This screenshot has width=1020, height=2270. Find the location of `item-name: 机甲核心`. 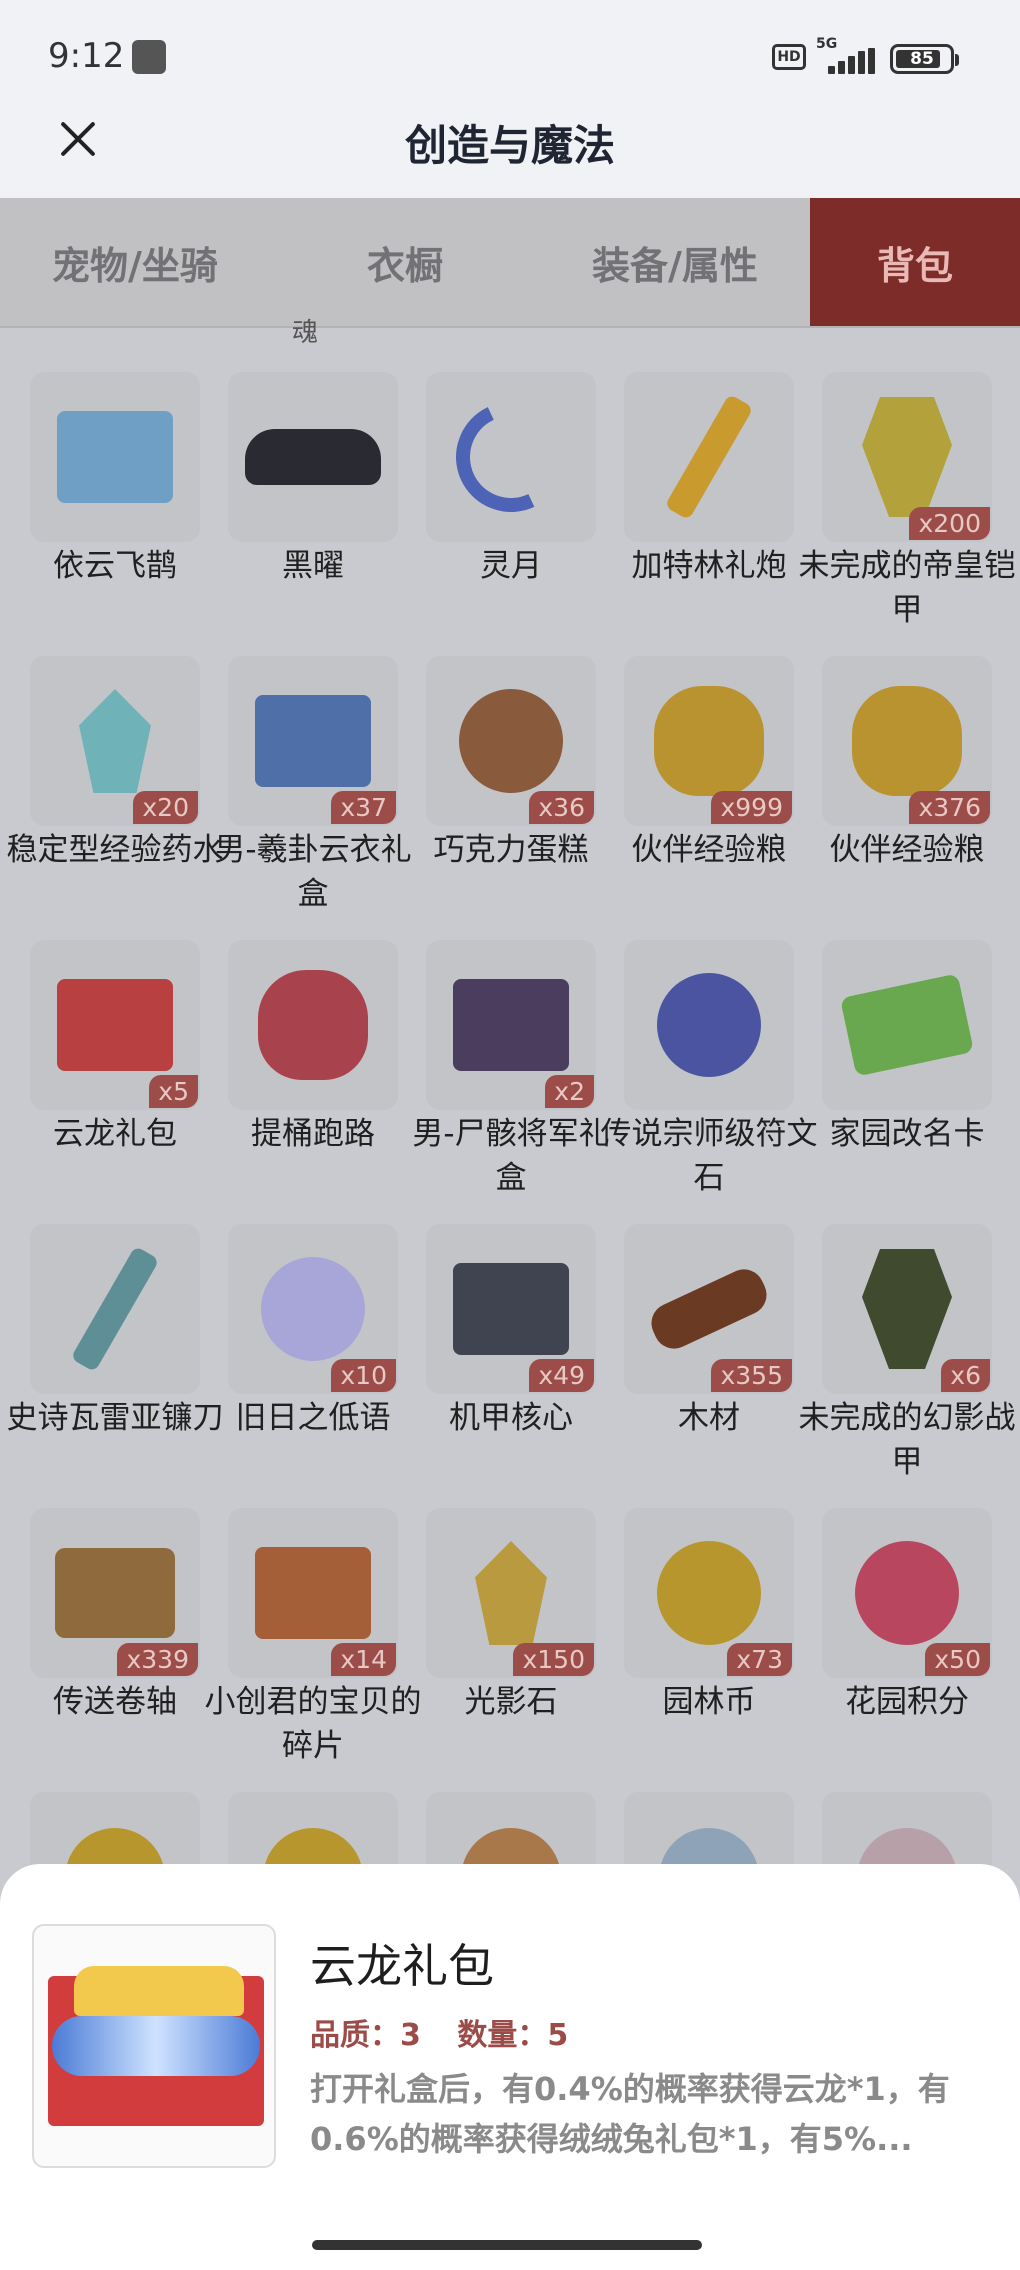

item-name: 机甲核心 is located at coordinates (511, 1418).